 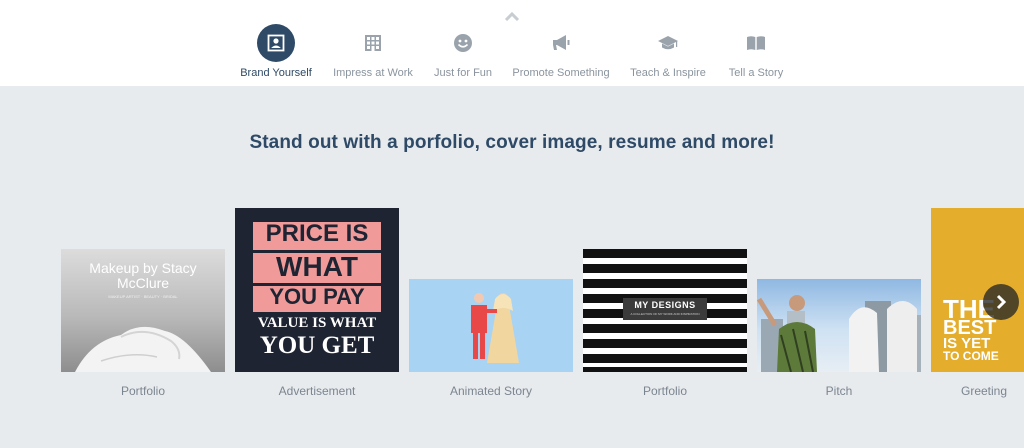 I want to click on portrait-image, so click(x=143, y=349).